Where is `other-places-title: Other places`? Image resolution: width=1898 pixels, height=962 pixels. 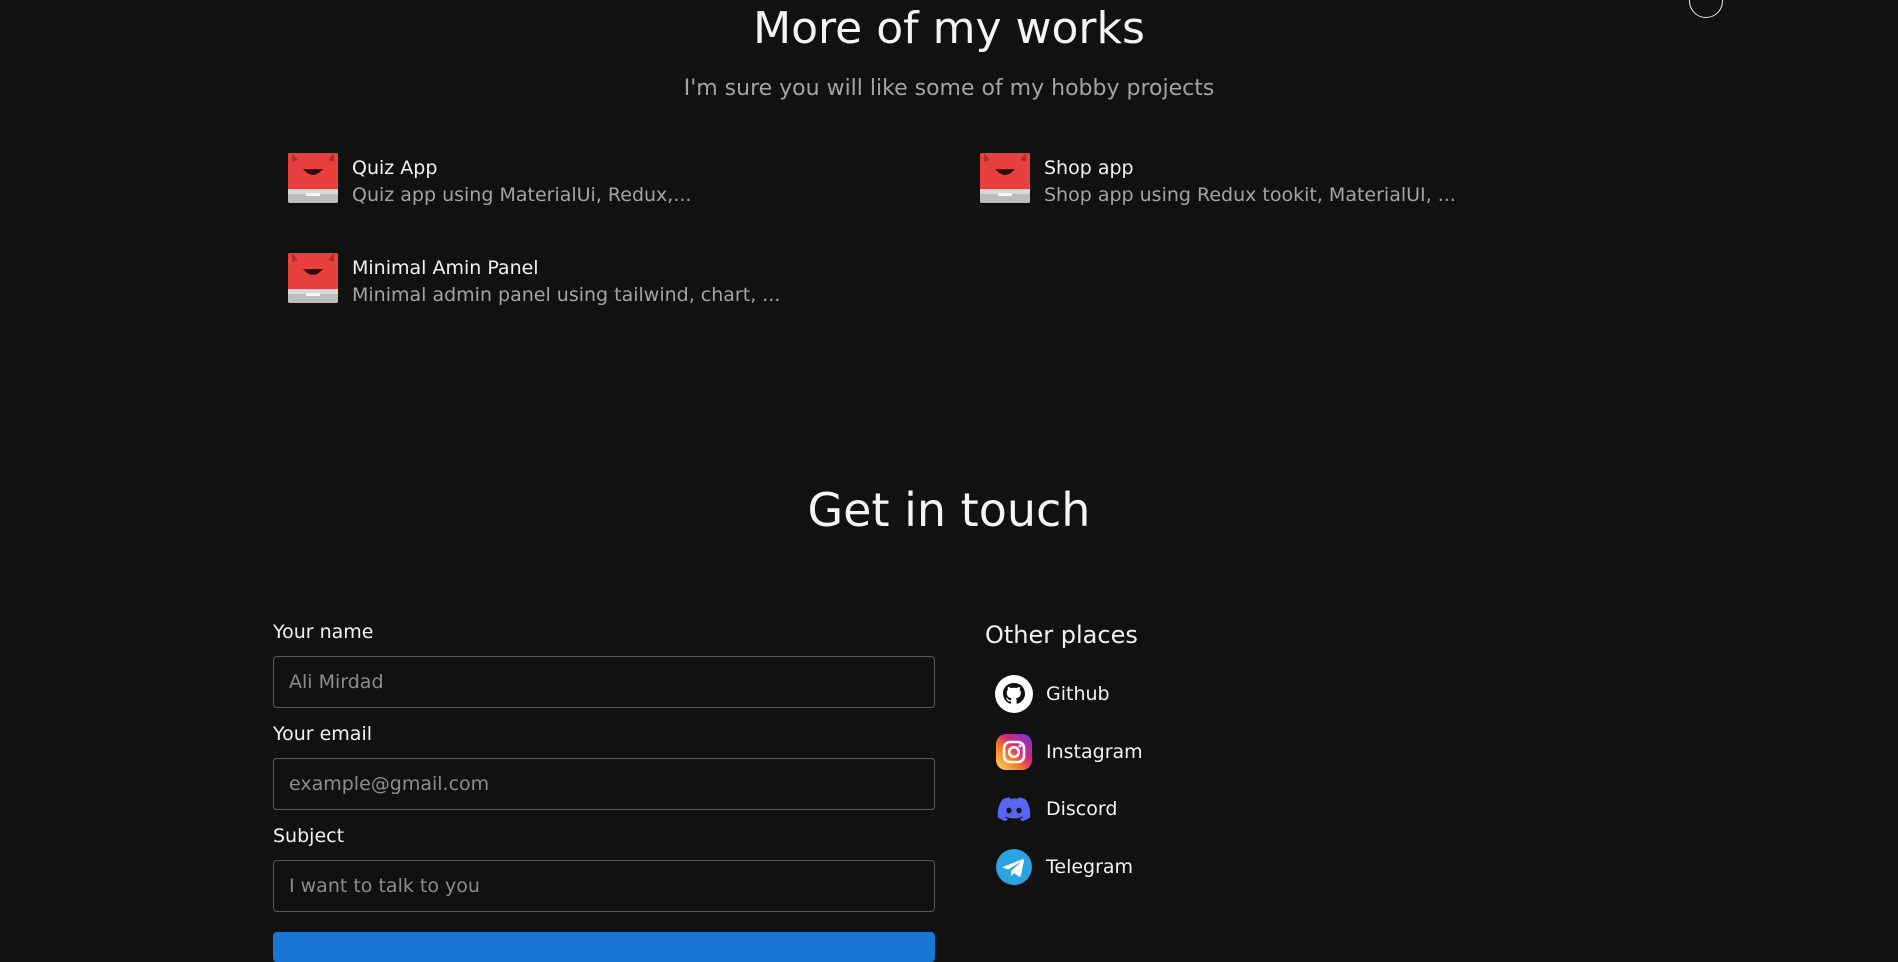
other-places-title: Other places is located at coordinates (1061, 635).